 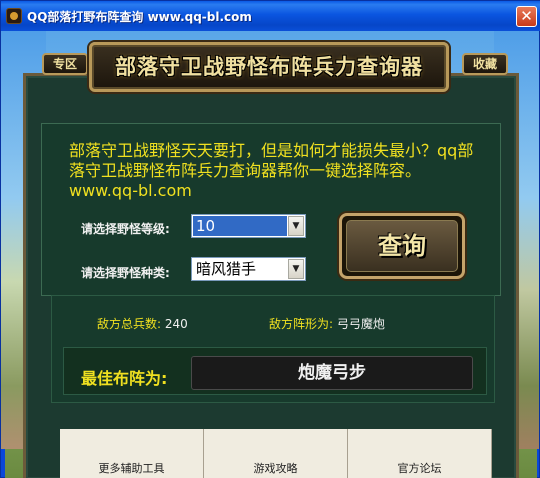 What do you see at coordinates (360, 324) in the screenshot?
I see `formation-value: 弓弓魔炮` at bounding box center [360, 324].